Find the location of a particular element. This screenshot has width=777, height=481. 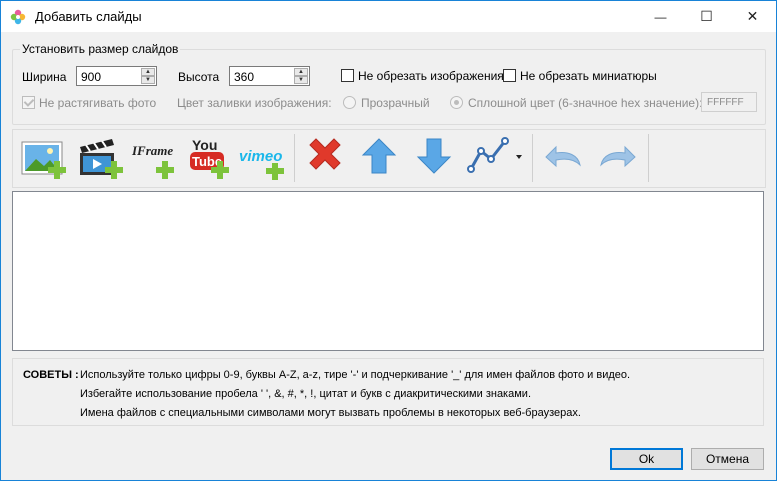

width-stepper-arrows: ▲ ▼ is located at coordinates (148, 76).